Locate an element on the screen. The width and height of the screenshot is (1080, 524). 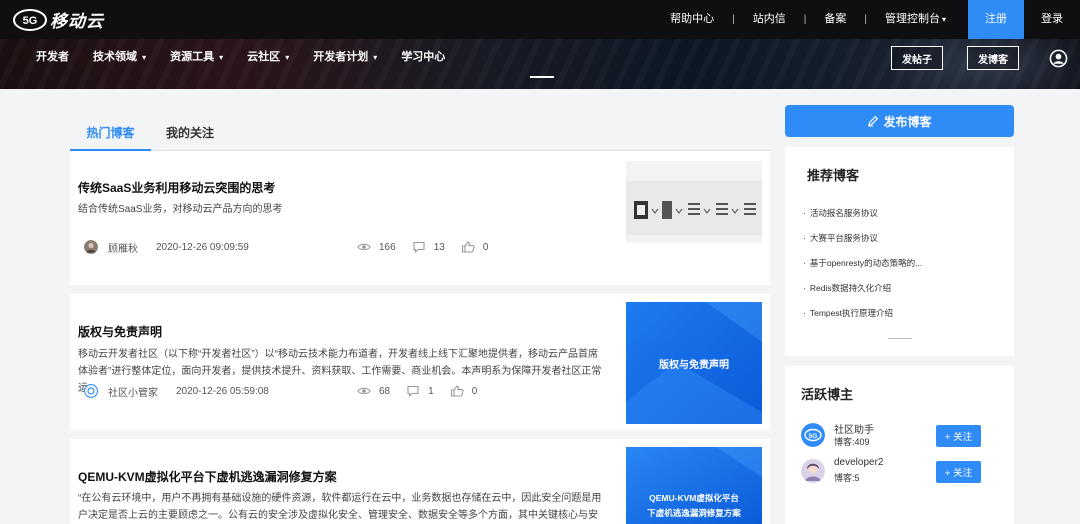
publish-blog-button: 发布博客 is located at coordinates (899, 121).